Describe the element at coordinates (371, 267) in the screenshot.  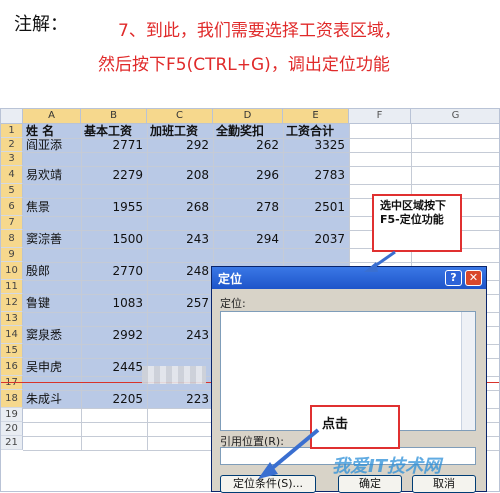
I see `arrow-callout-head` at that location.